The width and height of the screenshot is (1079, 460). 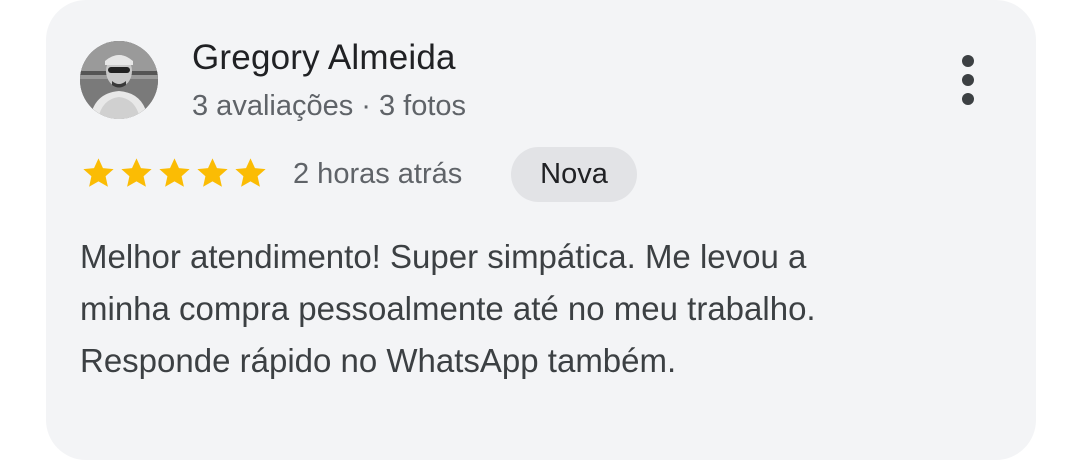 I want to click on author-meta: 3 avaliações · 3 fotos, so click(x=329, y=106).